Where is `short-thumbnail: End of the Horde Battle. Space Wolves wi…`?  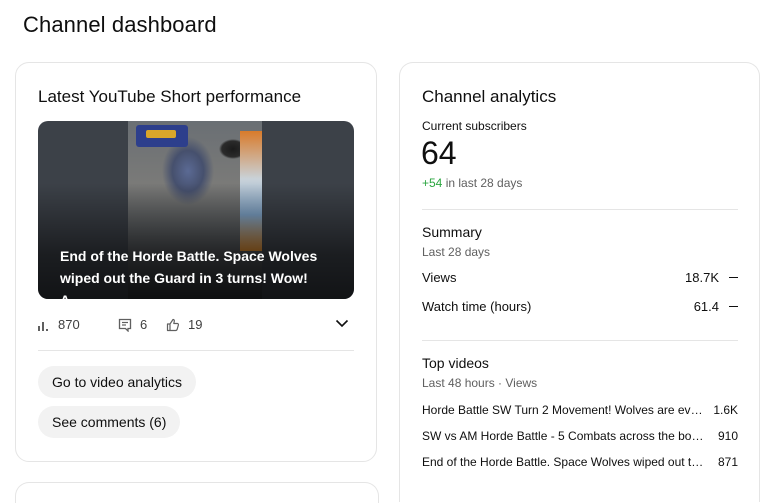
short-thumbnail: End of the Horde Battle. Space Wolves wi… is located at coordinates (196, 210).